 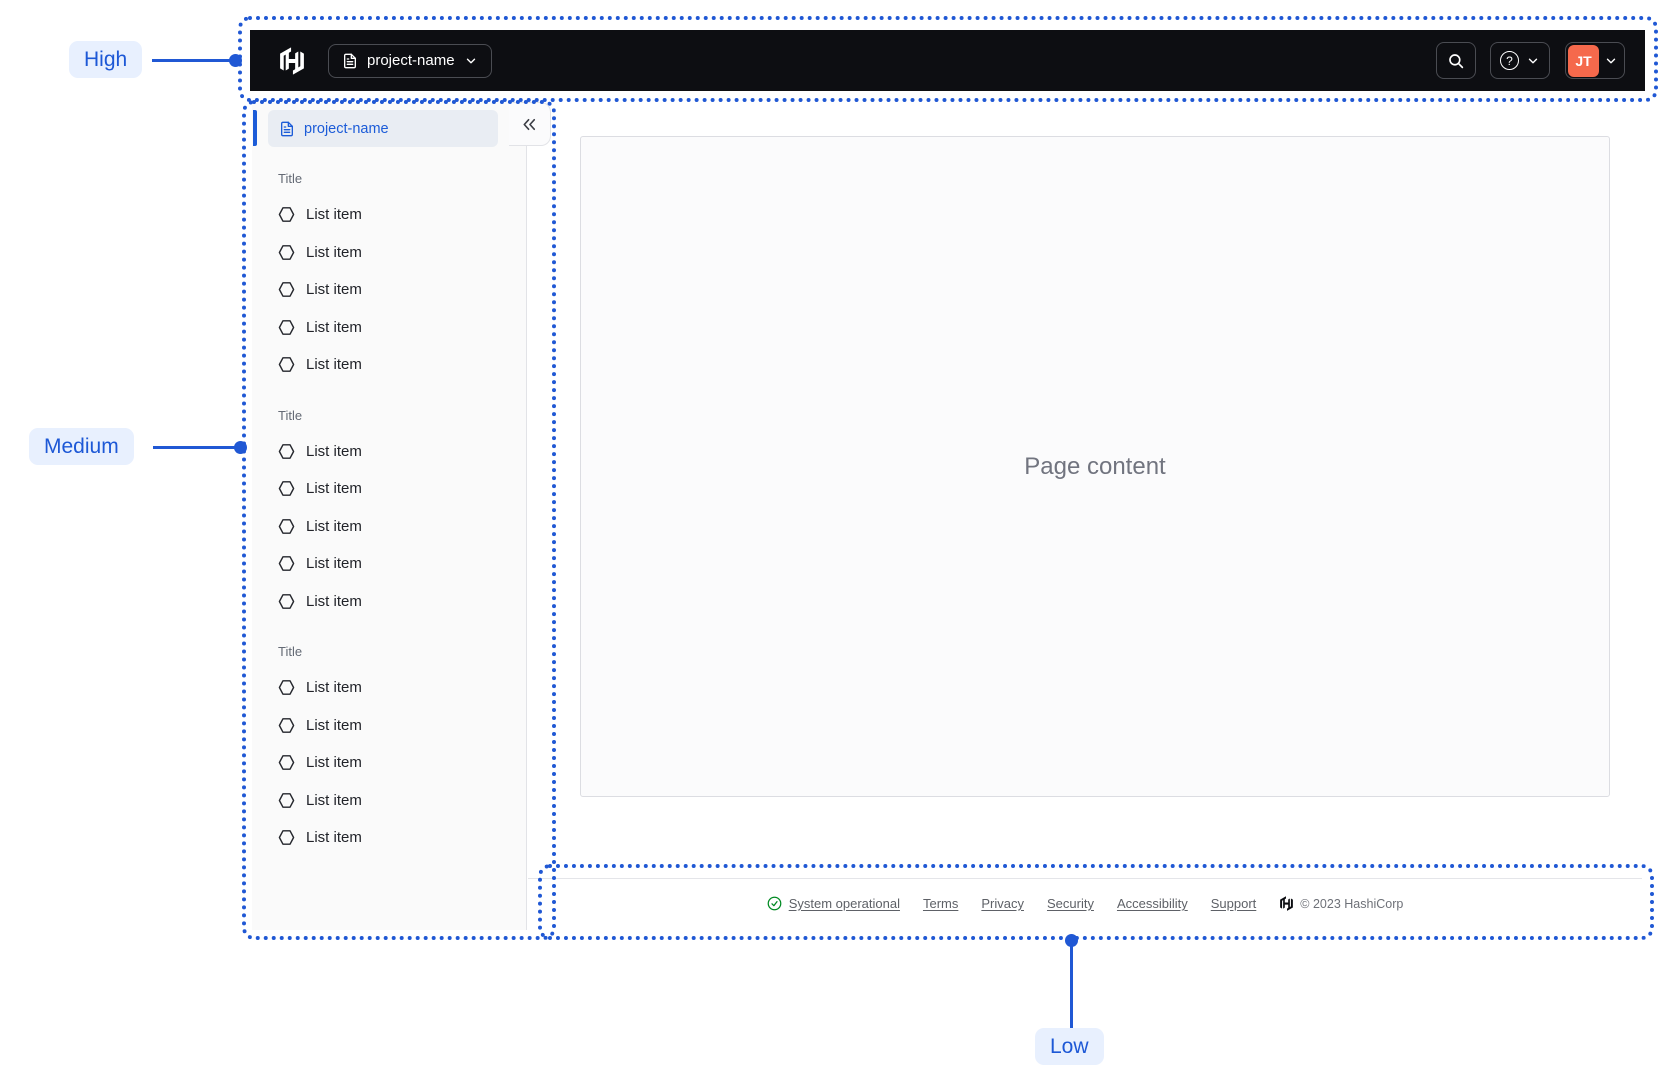 What do you see at coordinates (197, 447) in the screenshot?
I see `annotation-connector-medium` at bounding box center [197, 447].